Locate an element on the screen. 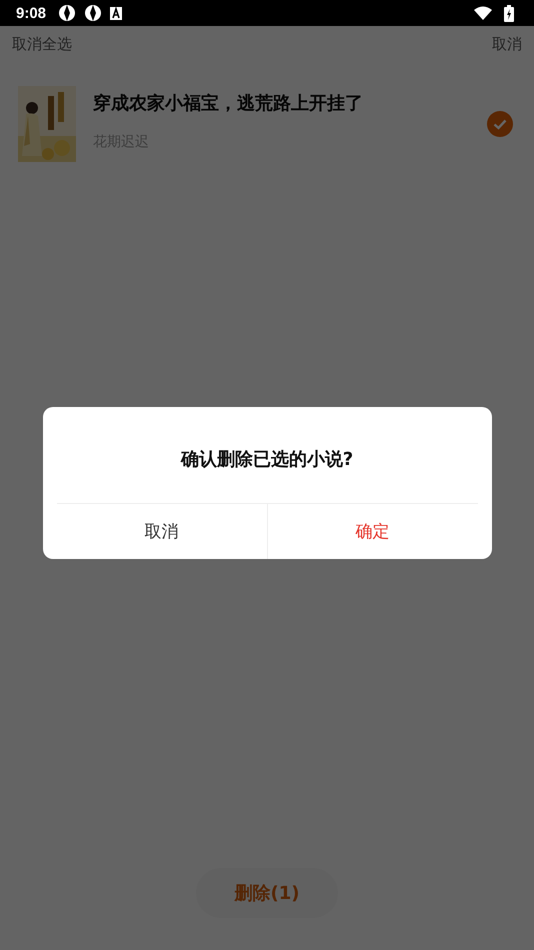 Image resolution: width=534 pixels, height=950 pixels. dialog-message: 确认删除已选的小说? is located at coordinates (267, 460).